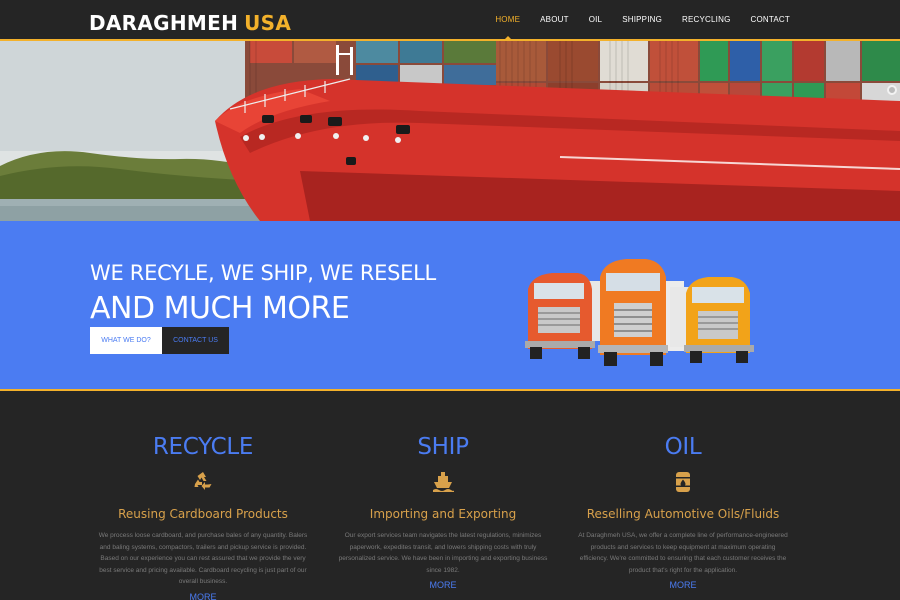  I want to click on service-subtitle: Importing and Exporting, so click(443, 514).